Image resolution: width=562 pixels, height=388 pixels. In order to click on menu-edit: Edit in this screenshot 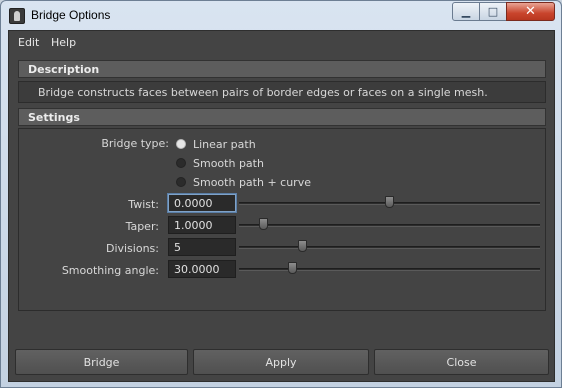, I will do `click(28, 42)`.